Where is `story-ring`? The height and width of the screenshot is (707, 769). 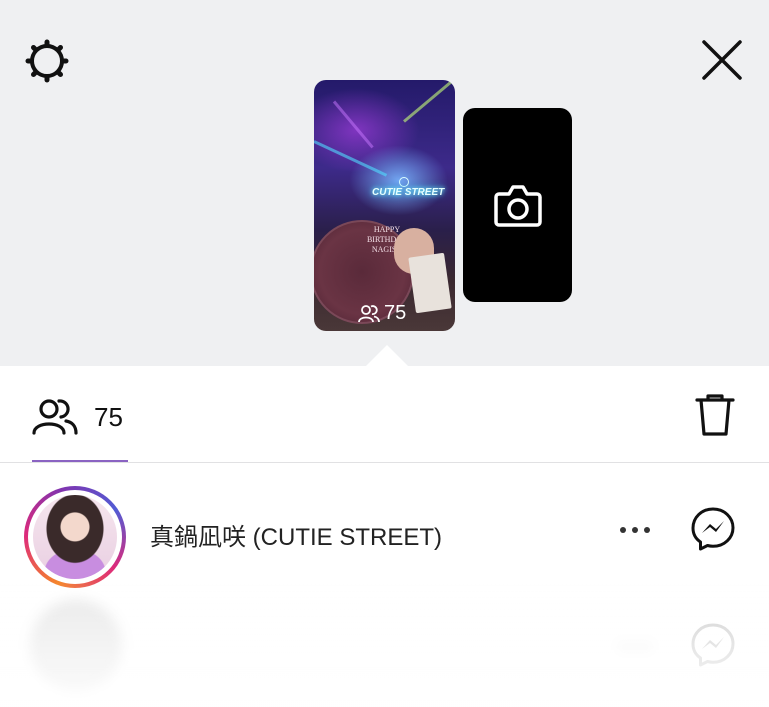
story-ring is located at coordinates (75, 537).